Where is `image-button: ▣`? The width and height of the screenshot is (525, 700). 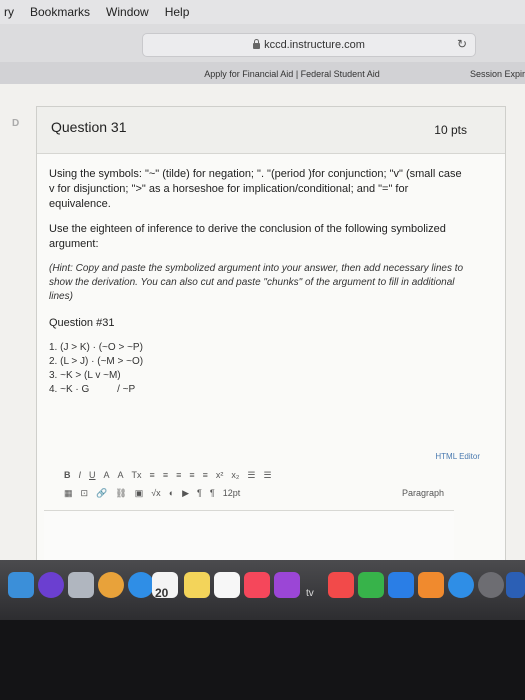
image-button: ▣ is located at coordinates (139, 493).